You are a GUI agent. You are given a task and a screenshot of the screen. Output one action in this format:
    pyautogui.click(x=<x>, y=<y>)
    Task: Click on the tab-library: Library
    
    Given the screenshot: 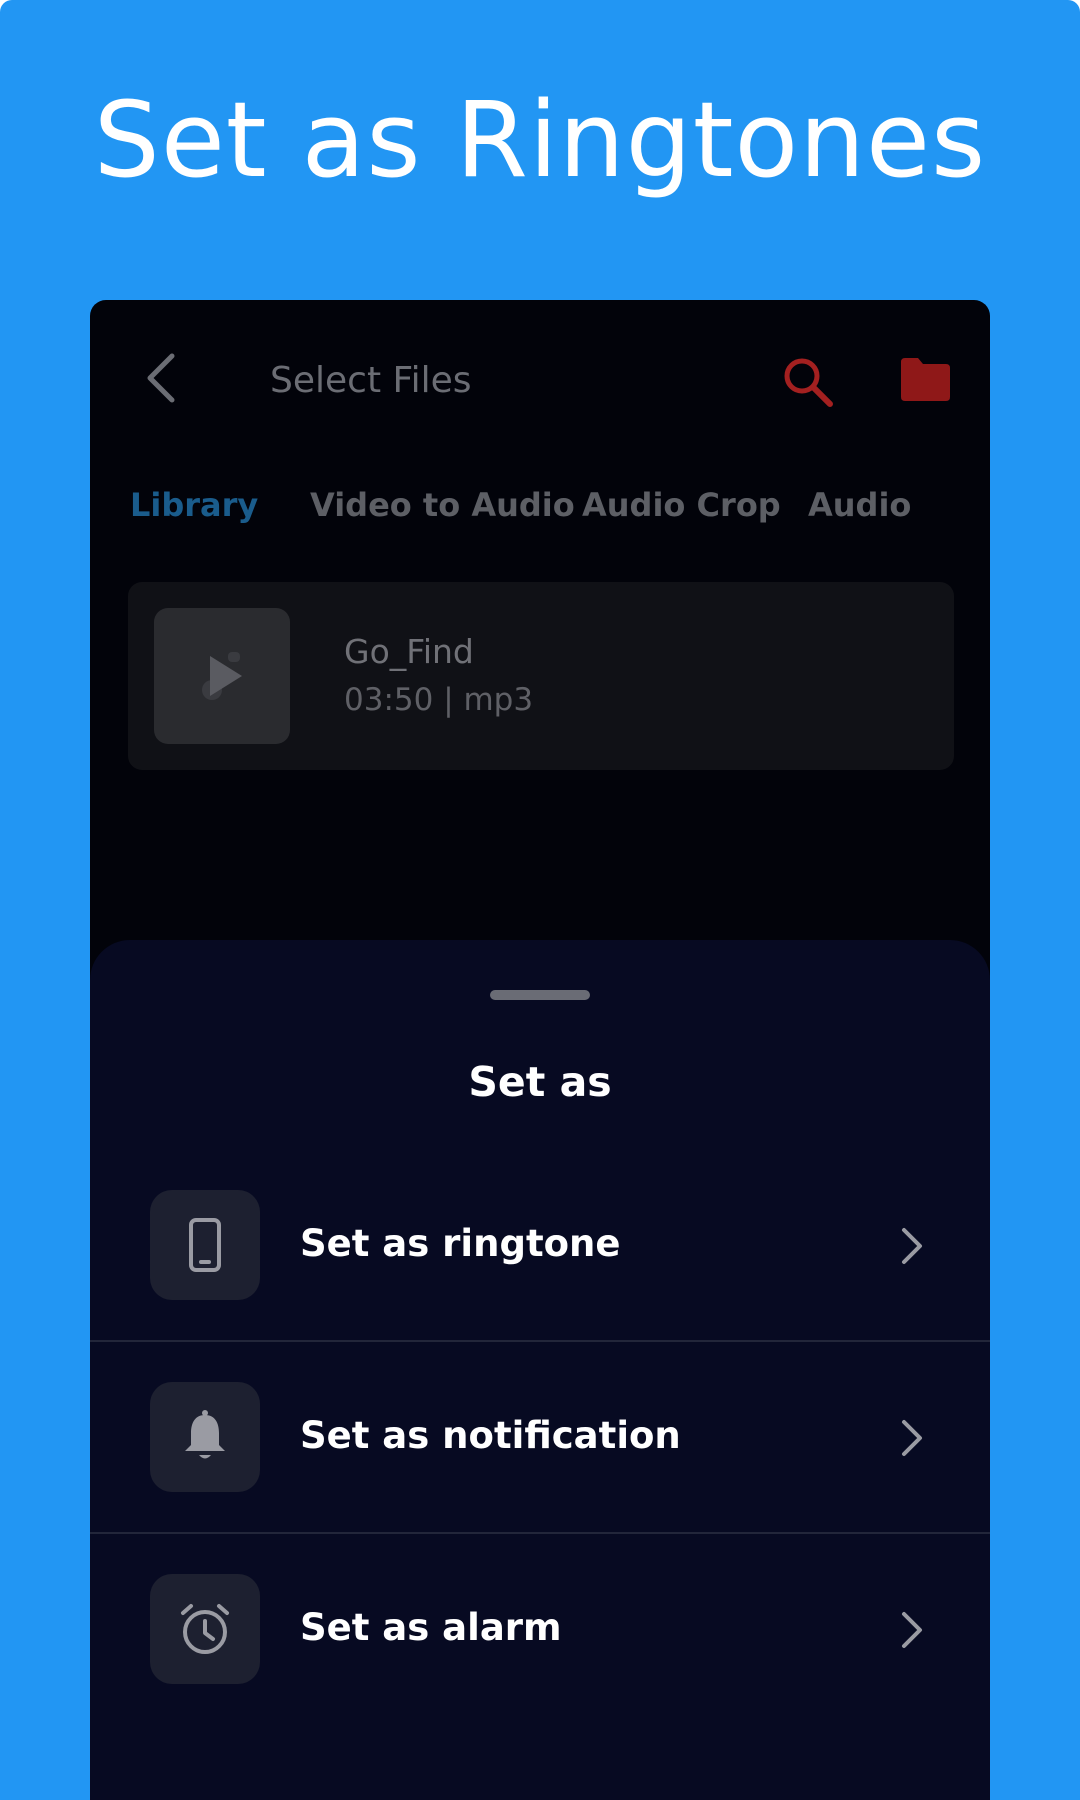 What is the action you would take?
    pyautogui.click(x=194, y=505)
    